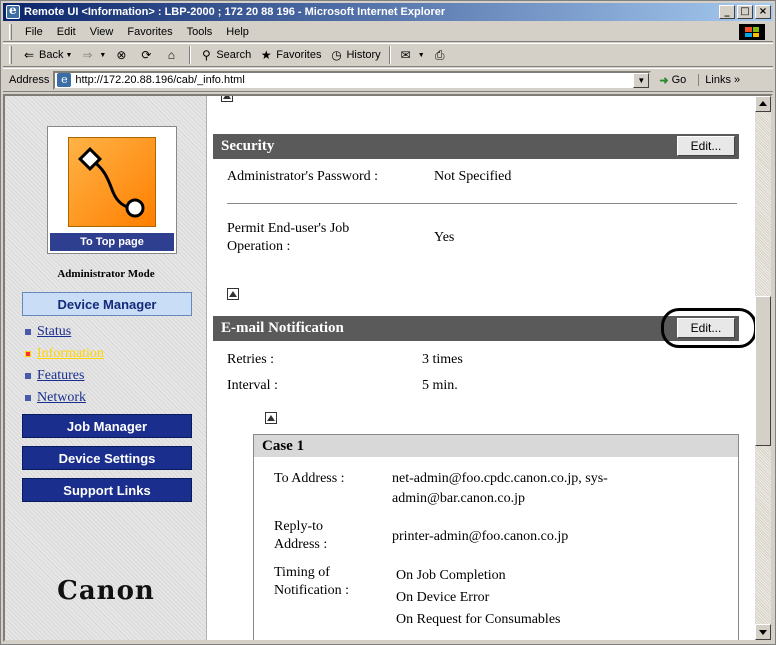 The image size is (776, 645). Describe the element at coordinates (225, 55) in the screenshot. I see `search-button: ⚲ Search` at that location.